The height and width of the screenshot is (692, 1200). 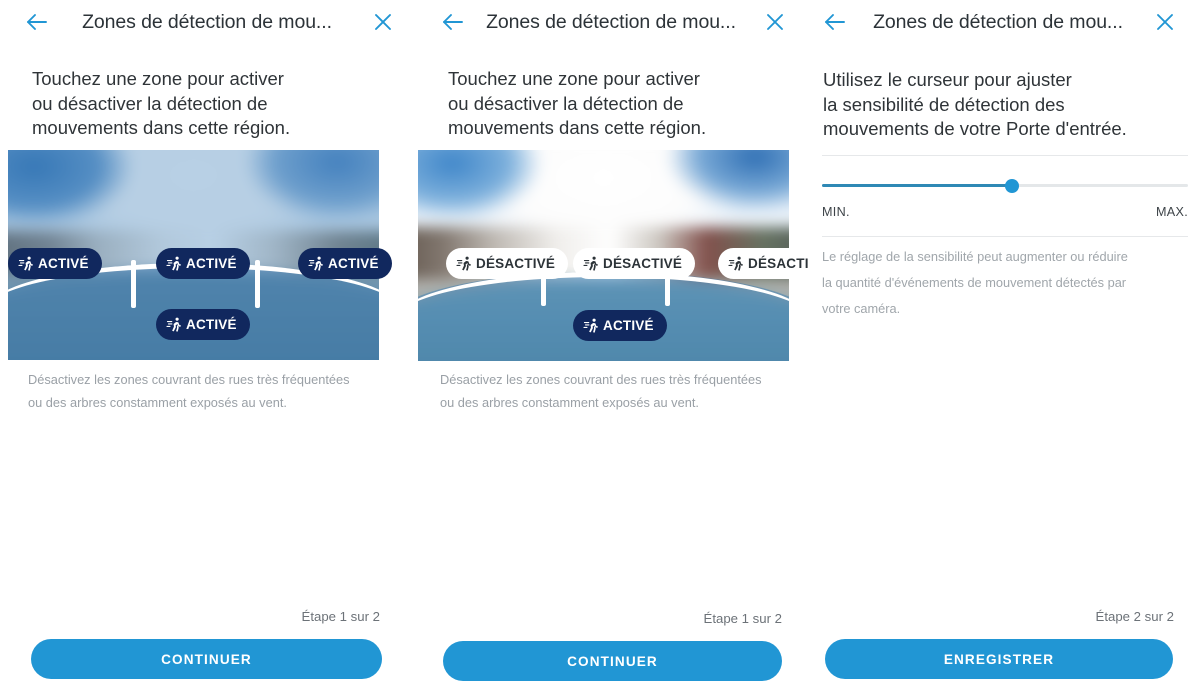 I want to click on zone-badge-top-right: ACTIVÉ, so click(x=345, y=263).